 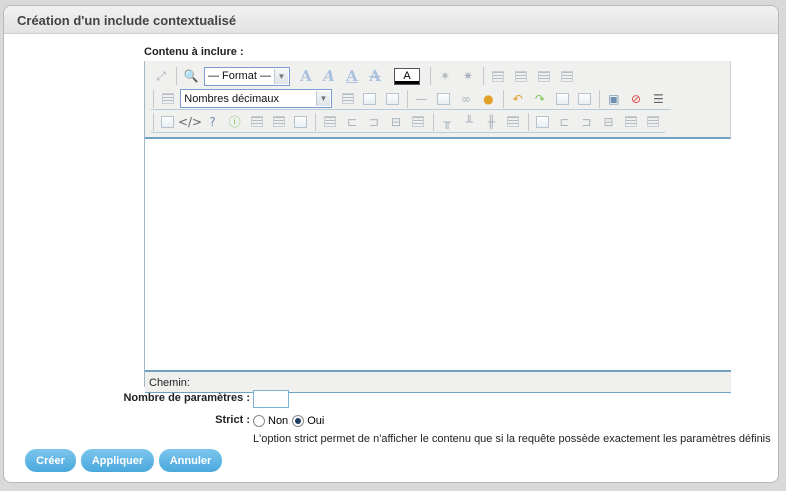 I want to click on col-after-icon: ╫, so click(x=491, y=122).